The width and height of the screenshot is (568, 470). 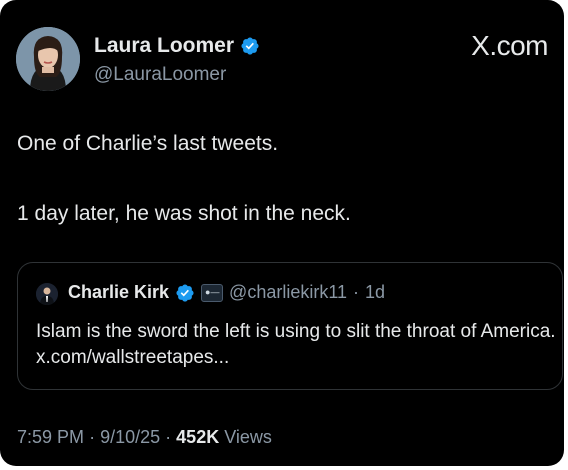 What do you see at coordinates (50, 437) in the screenshot?
I see `tweet-time: 7:59 PM` at bounding box center [50, 437].